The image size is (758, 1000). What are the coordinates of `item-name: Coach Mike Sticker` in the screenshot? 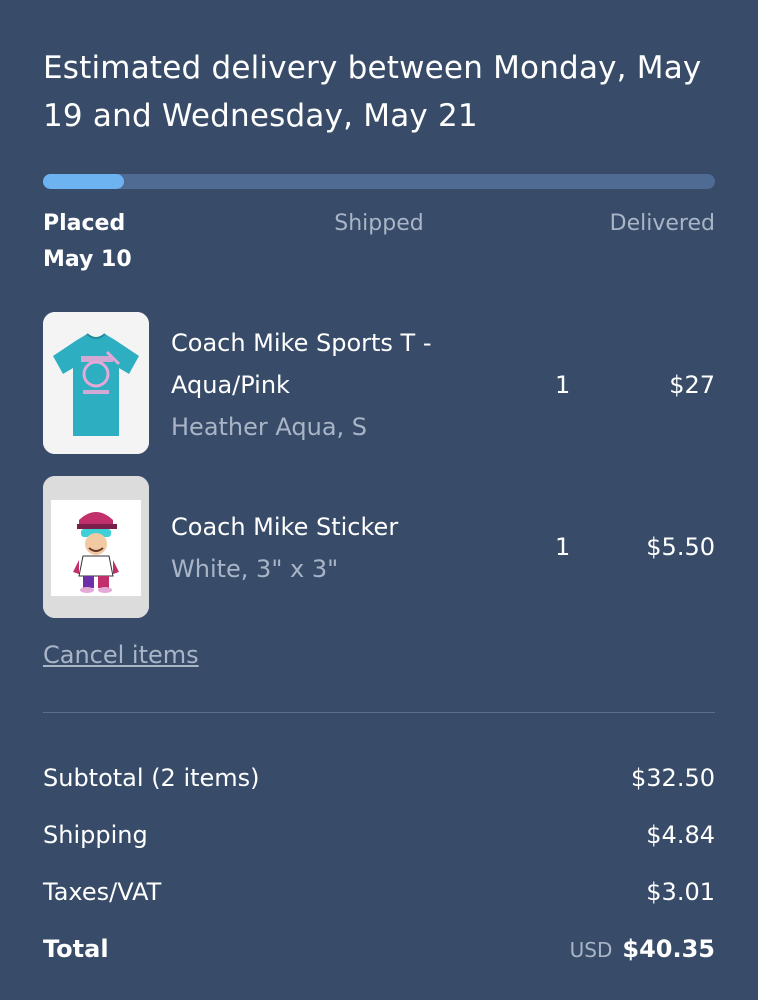 It's located at (285, 527).